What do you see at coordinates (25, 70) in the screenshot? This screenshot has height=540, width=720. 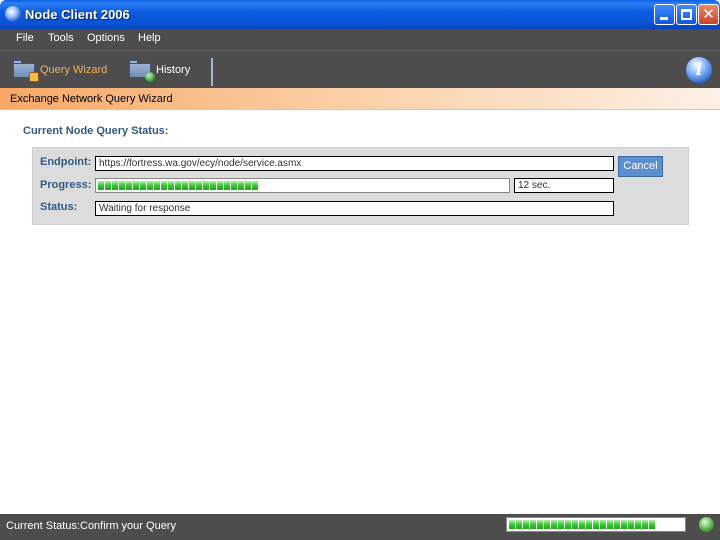 I see `folder-document-icon` at bounding box center [25, 70].